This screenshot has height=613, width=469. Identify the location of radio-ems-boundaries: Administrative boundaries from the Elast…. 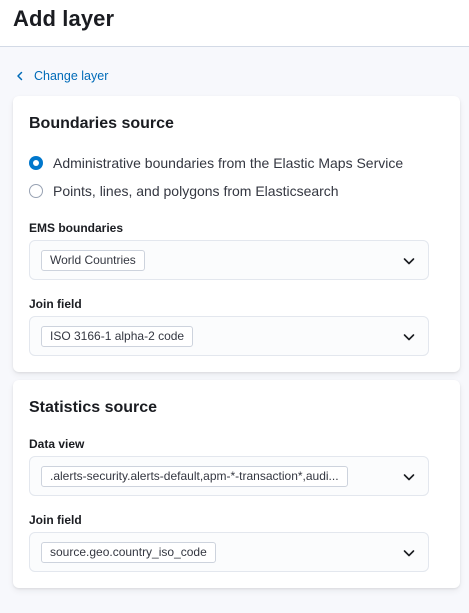
(216, 163).